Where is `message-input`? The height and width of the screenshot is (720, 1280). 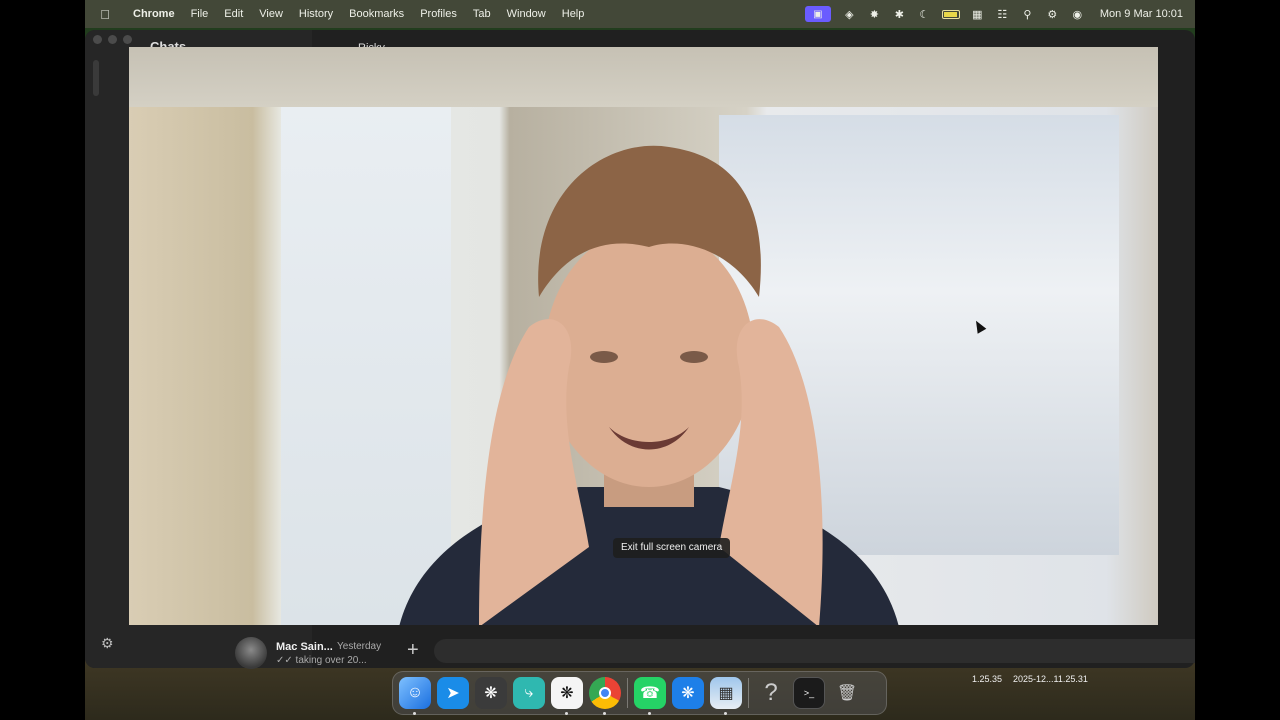
message-input is located at coordinates (814, 651).